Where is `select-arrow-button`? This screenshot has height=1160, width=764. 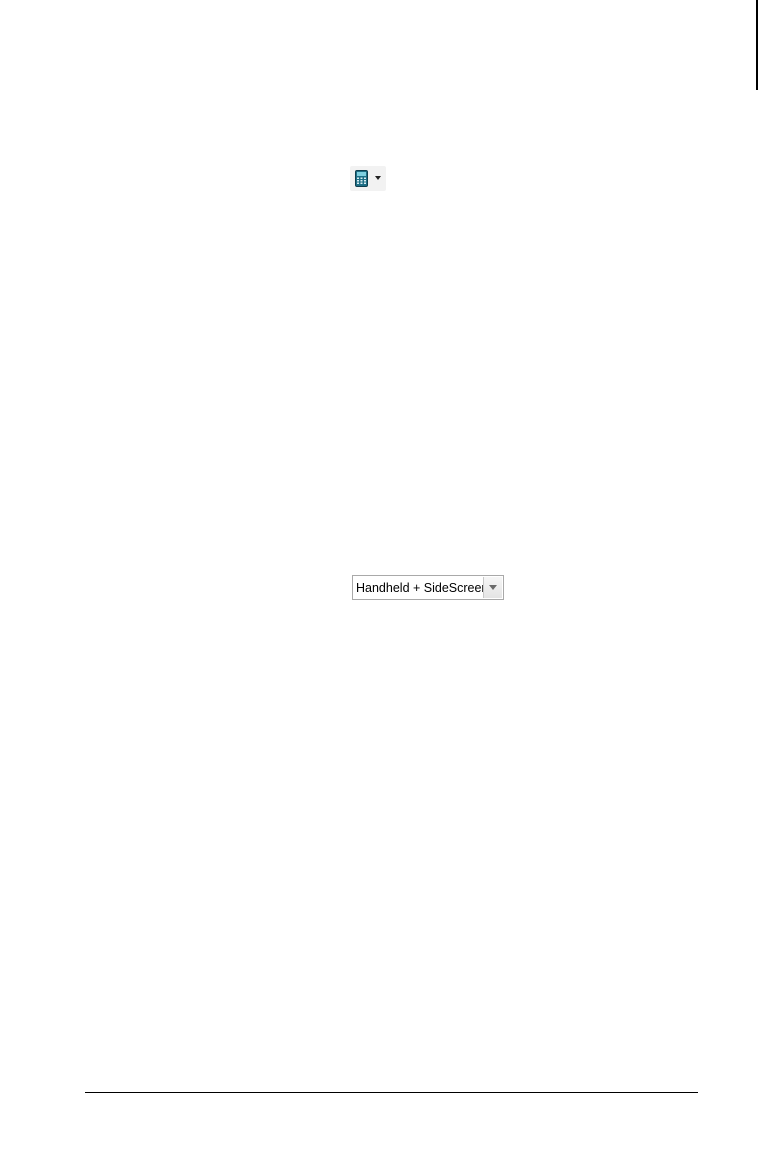
select-arrow-button is located at coordinates (492, 587).